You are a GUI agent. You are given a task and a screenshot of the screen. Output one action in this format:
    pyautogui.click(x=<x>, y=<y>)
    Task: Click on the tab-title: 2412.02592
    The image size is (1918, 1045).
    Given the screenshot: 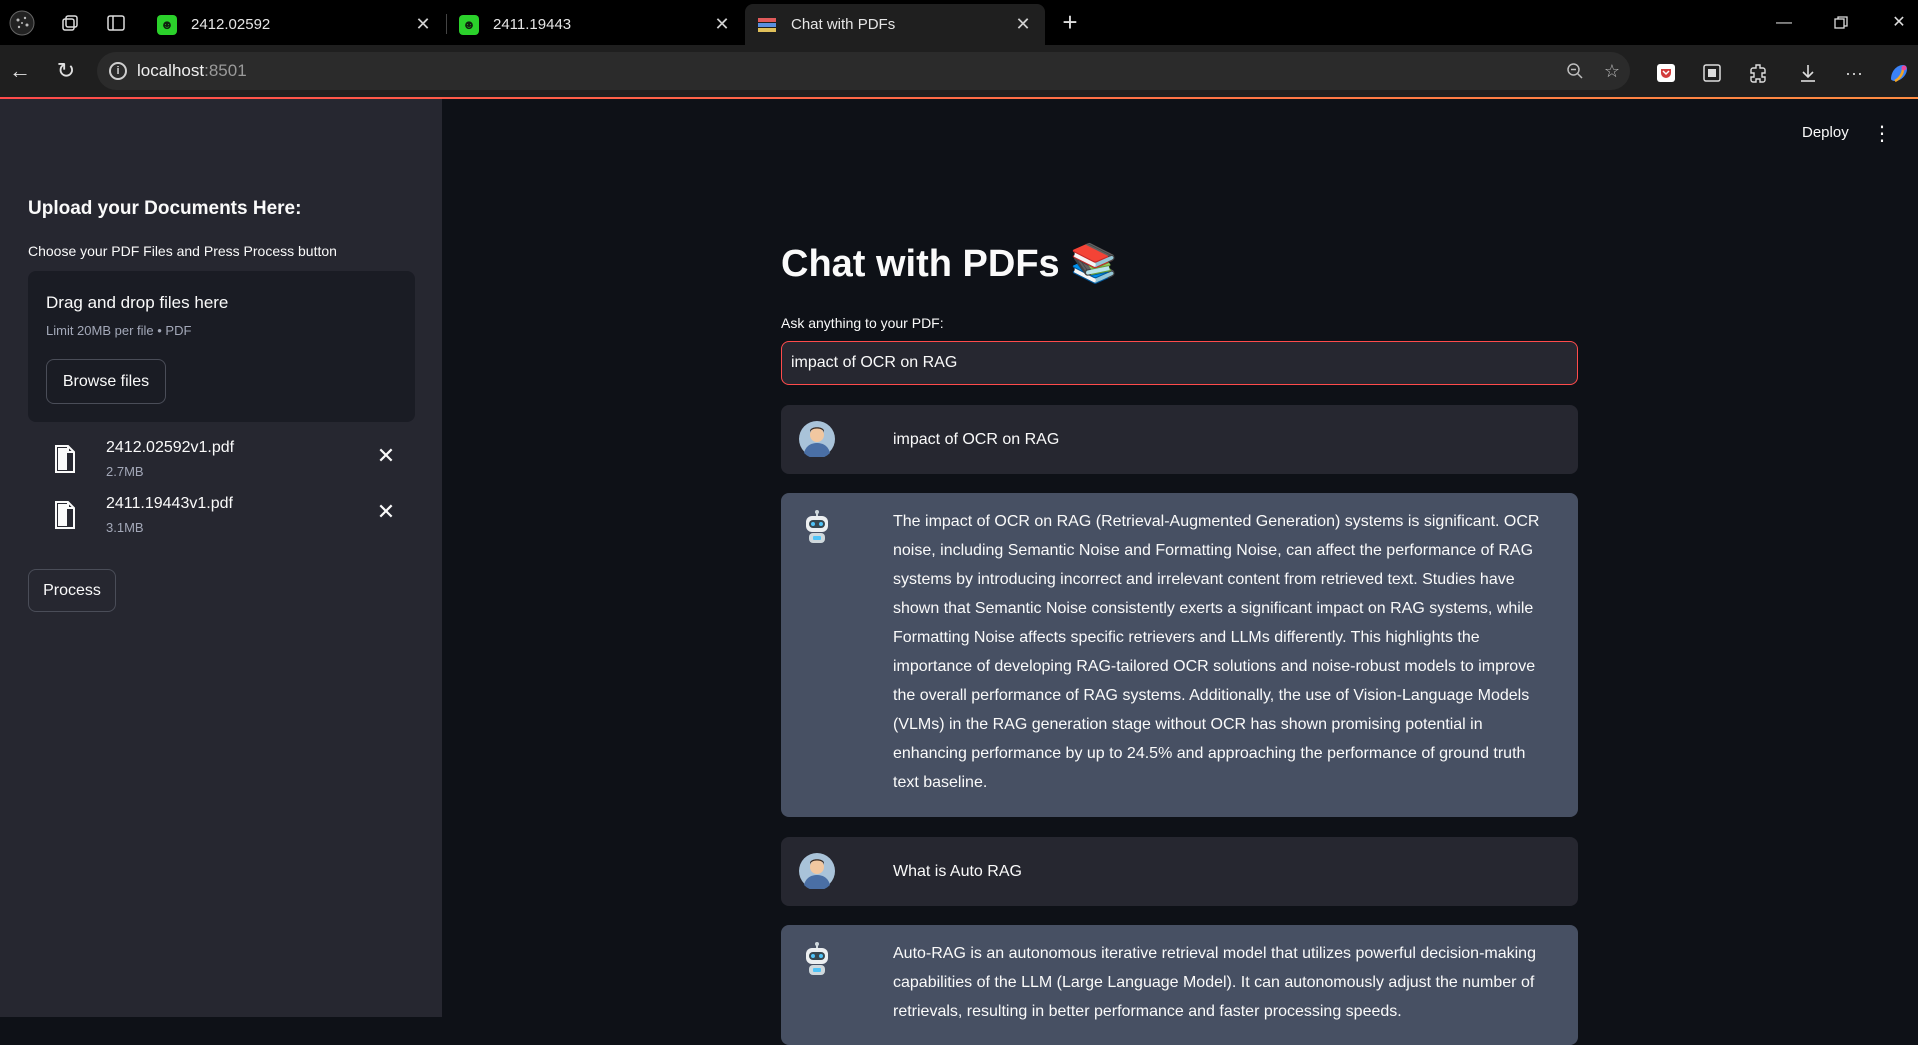 What is the action you would take?
    pyautogui.click(x=231, y=24)
    